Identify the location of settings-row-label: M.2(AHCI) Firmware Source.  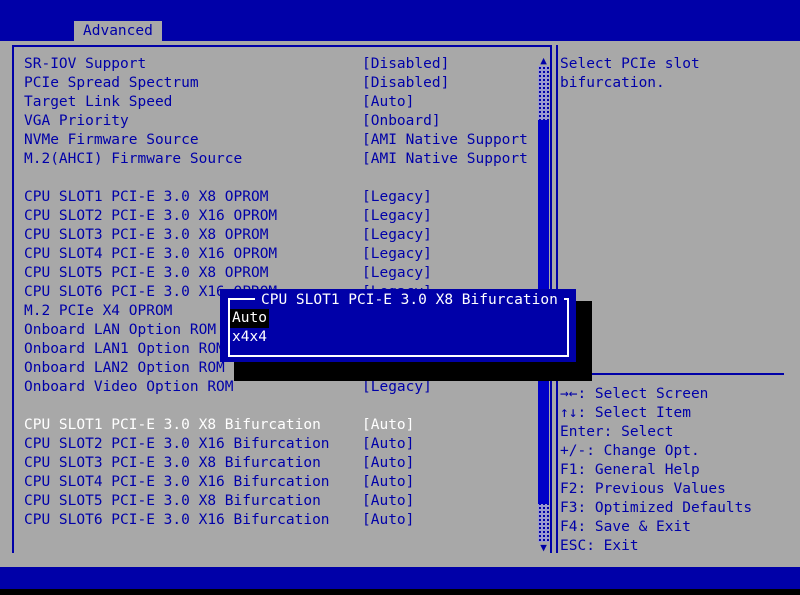
(133, 159).